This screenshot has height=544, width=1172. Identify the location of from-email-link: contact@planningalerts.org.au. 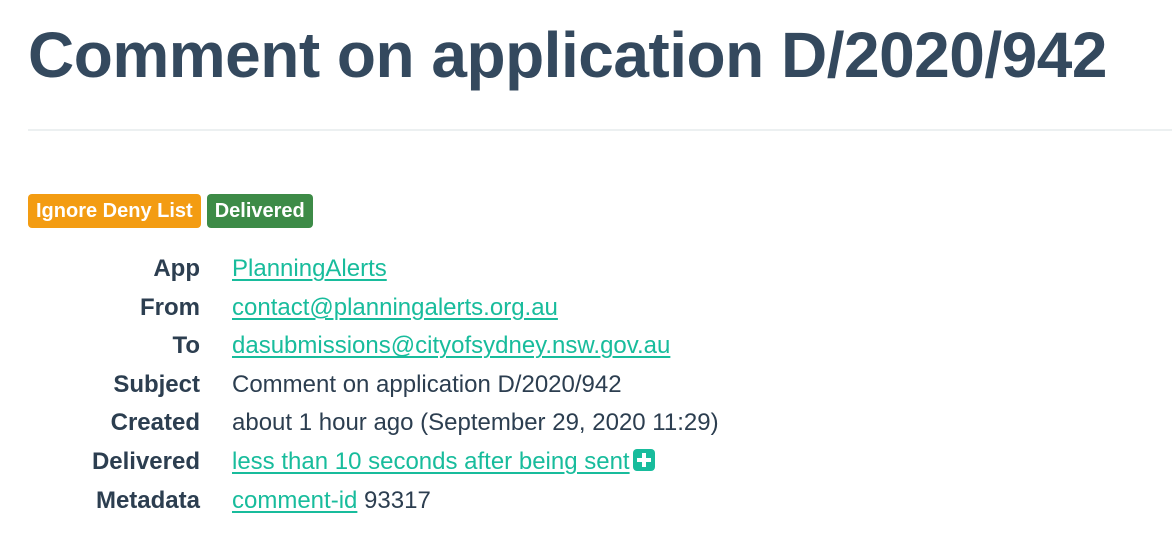
(395, 307).